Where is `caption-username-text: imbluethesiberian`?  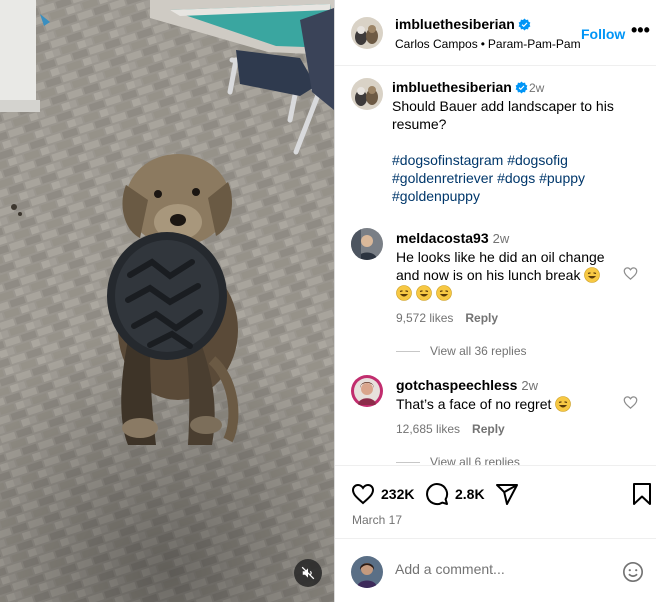
caption-username-text: imbluethesiberian is located at coordinates (452, 87).